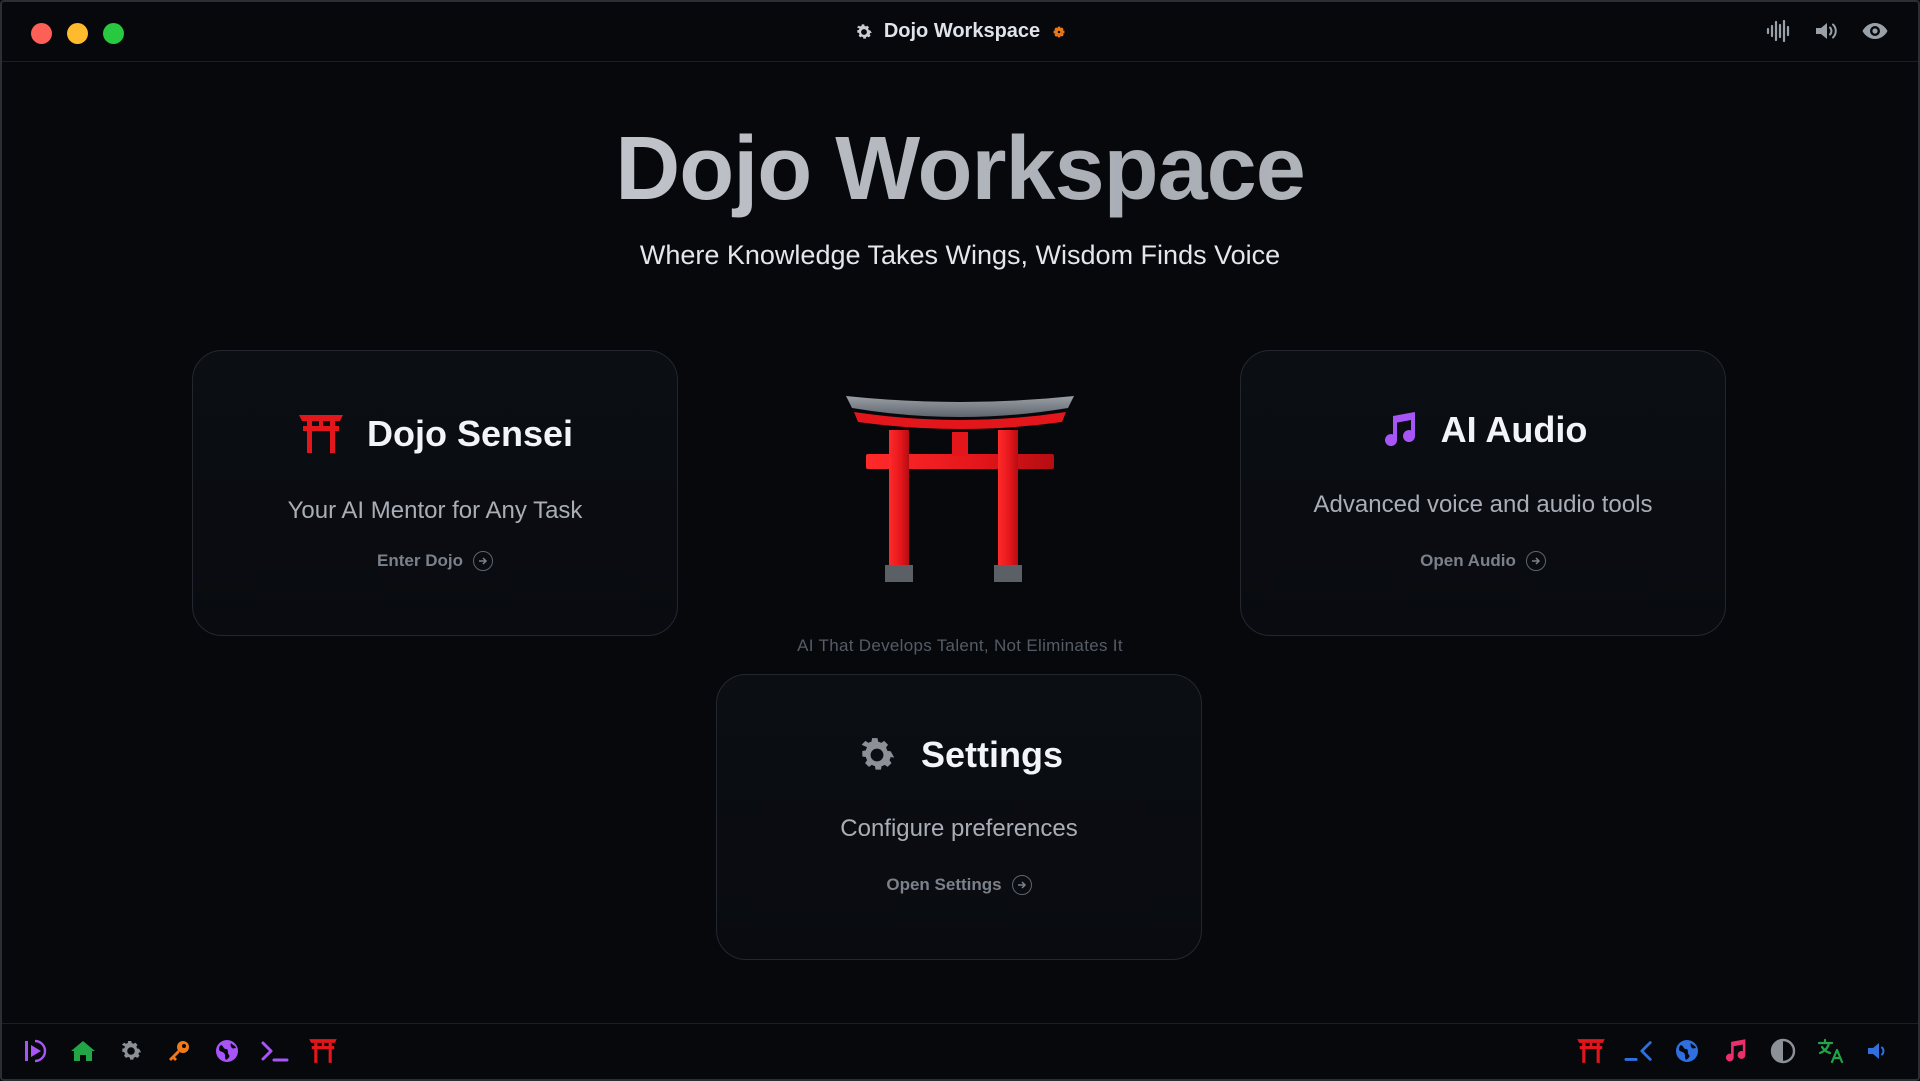  What do you see at coordinates (420, 560) in the screenshot?
I see `card-link-label: Enter Dojo` at bounding box center [420, 560].